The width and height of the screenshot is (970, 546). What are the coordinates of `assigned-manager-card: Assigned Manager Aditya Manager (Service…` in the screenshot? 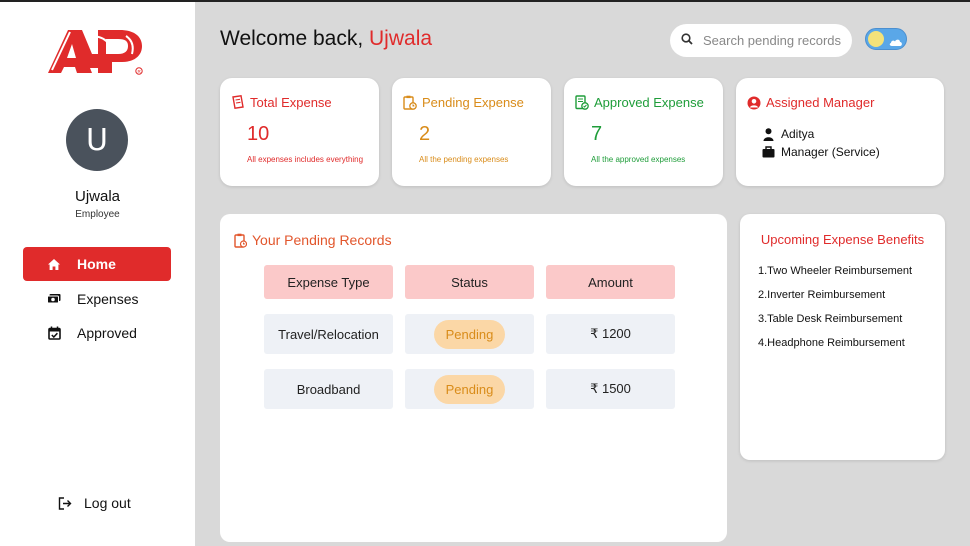 It's located at (840, 132).